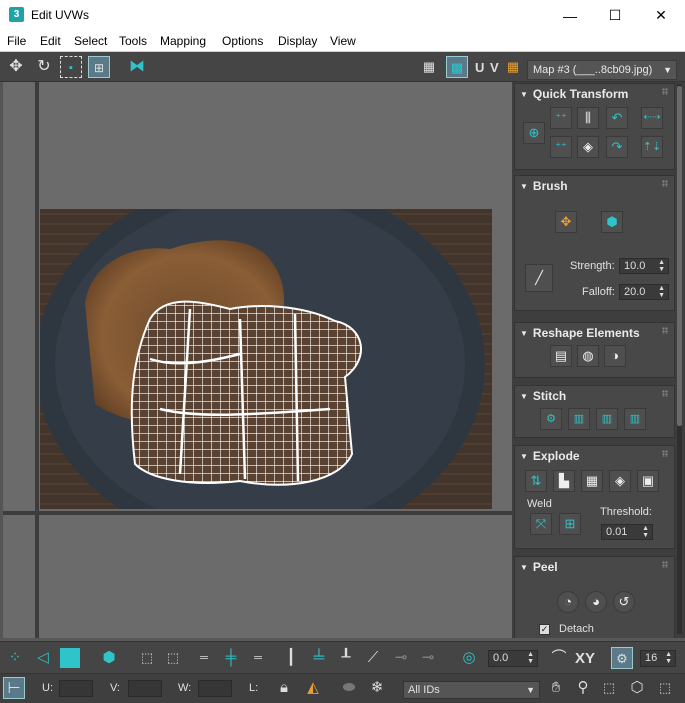 This screenshot has width=685, height=703. What do you see at coordinates (16, 41) in the screenshot?
I see `menu-file: File` at bounding box center [16, 41].